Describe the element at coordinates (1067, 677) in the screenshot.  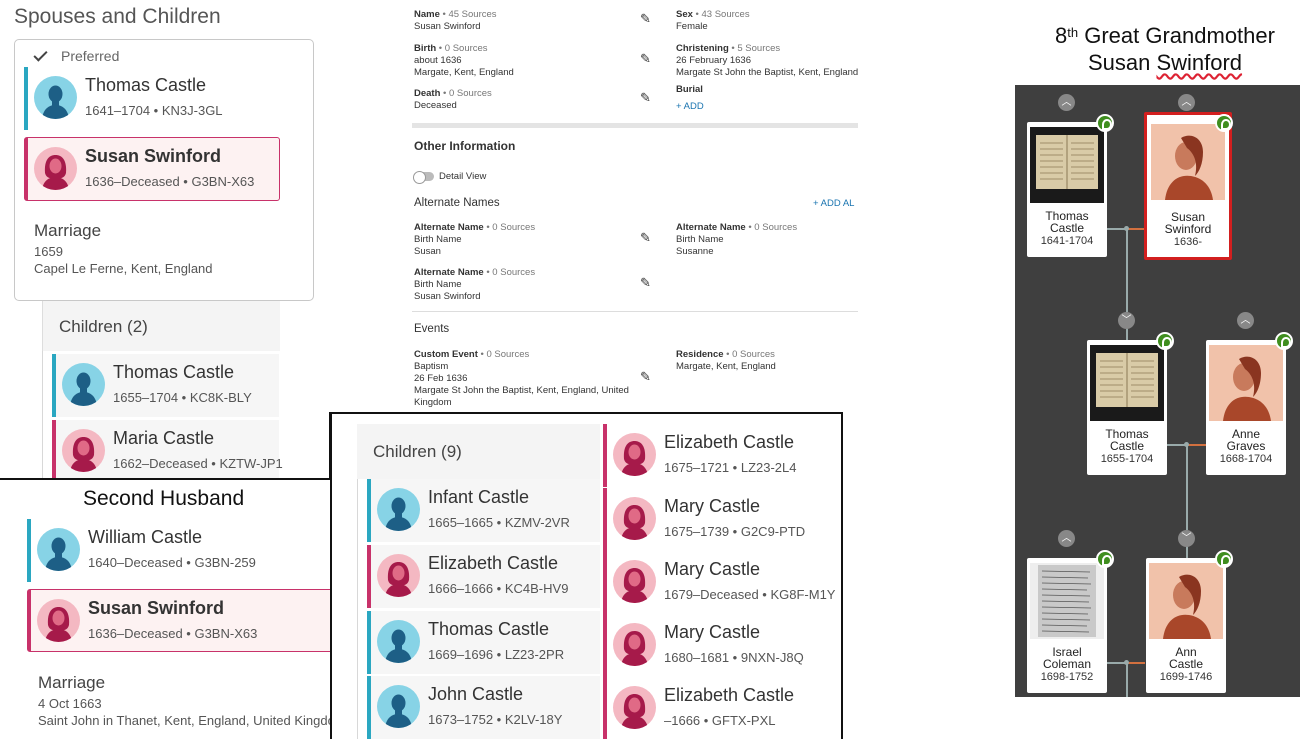
I see `tree-person-dates: 1698-1752` at that location.